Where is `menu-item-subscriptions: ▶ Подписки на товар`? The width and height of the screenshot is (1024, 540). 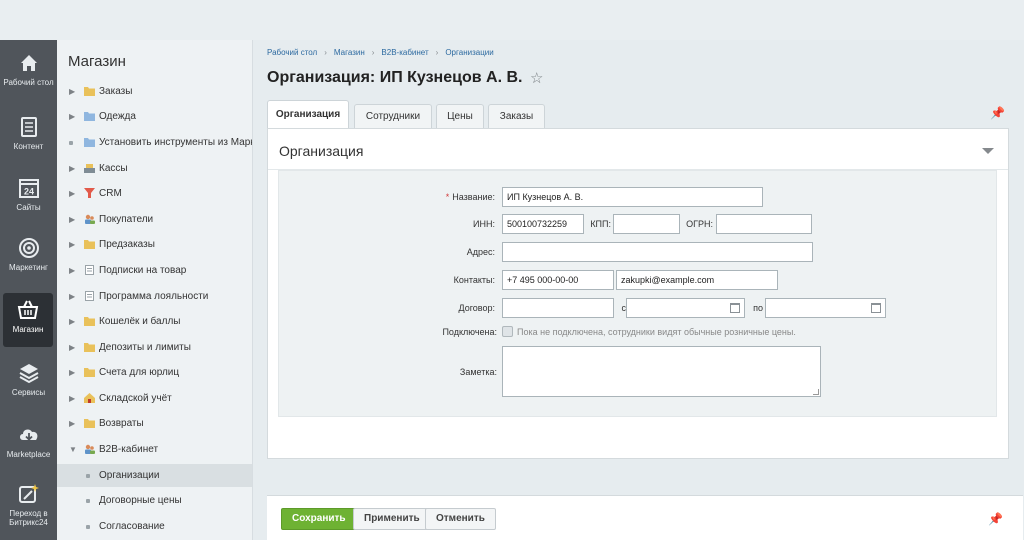
menu-item-subscriptions: ▶ Подписки на товар is located at coordinates (154, 270).